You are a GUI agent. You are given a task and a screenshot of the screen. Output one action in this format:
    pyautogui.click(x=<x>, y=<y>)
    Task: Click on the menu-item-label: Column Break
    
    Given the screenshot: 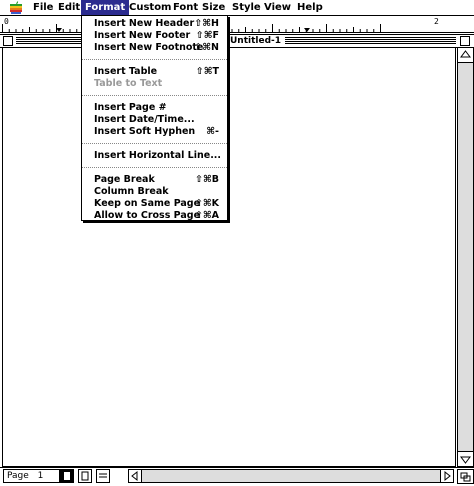 What is the action you would take?
    pyautogui.click(x=131, y=191)
    